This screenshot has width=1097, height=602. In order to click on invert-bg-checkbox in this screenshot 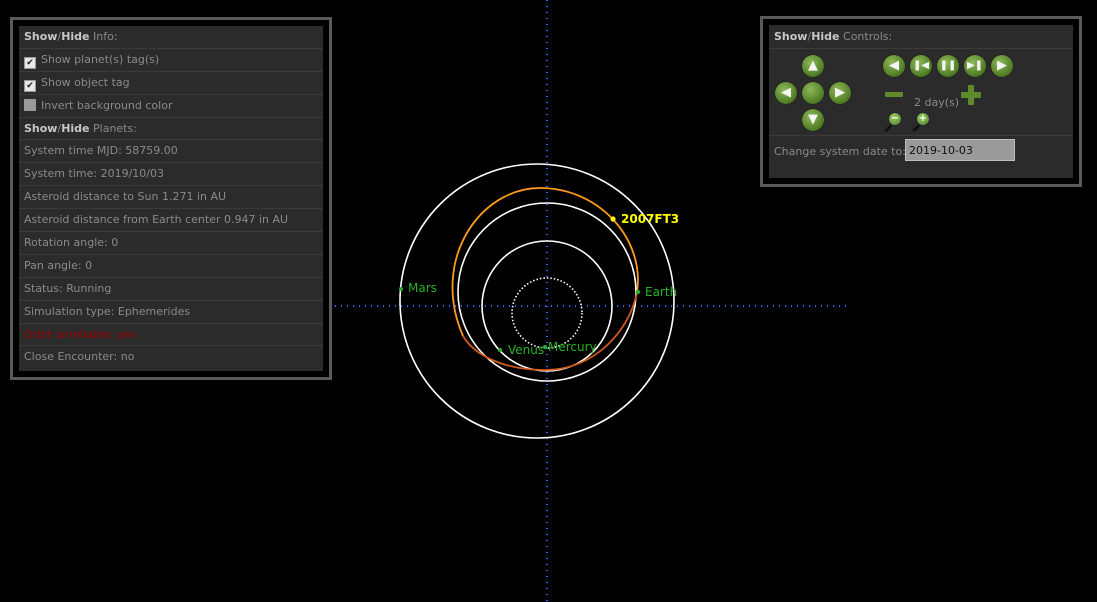, I will do `click(30, 104)`.